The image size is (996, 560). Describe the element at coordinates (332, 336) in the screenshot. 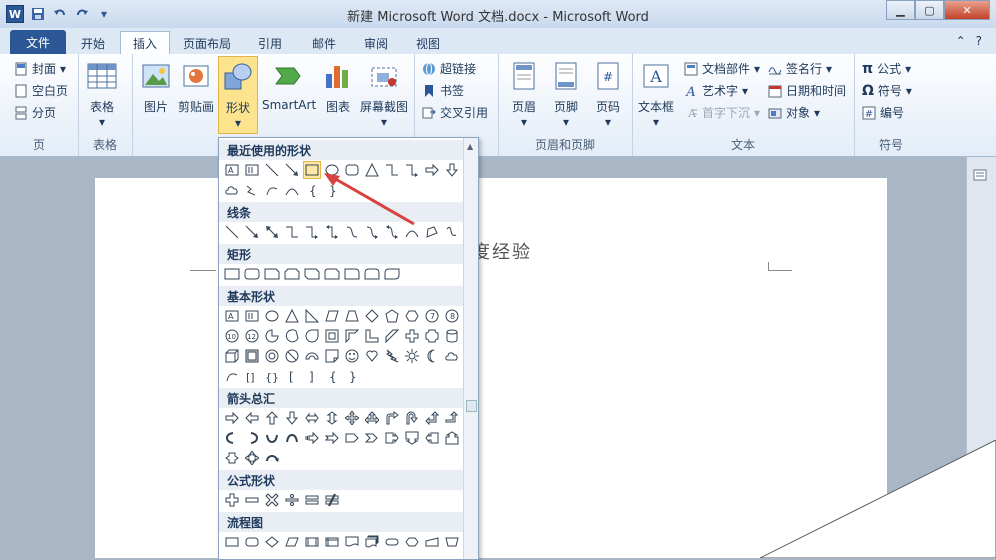

I see `frame-shape-icon` at that location.